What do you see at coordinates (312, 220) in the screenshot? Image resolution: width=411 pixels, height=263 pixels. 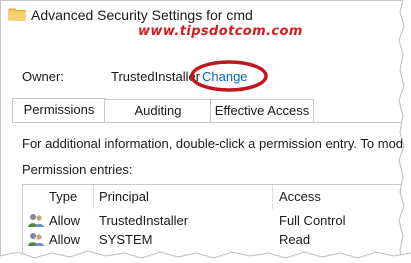 I see `row-access: Full Control` at bounding box center [312, 220].